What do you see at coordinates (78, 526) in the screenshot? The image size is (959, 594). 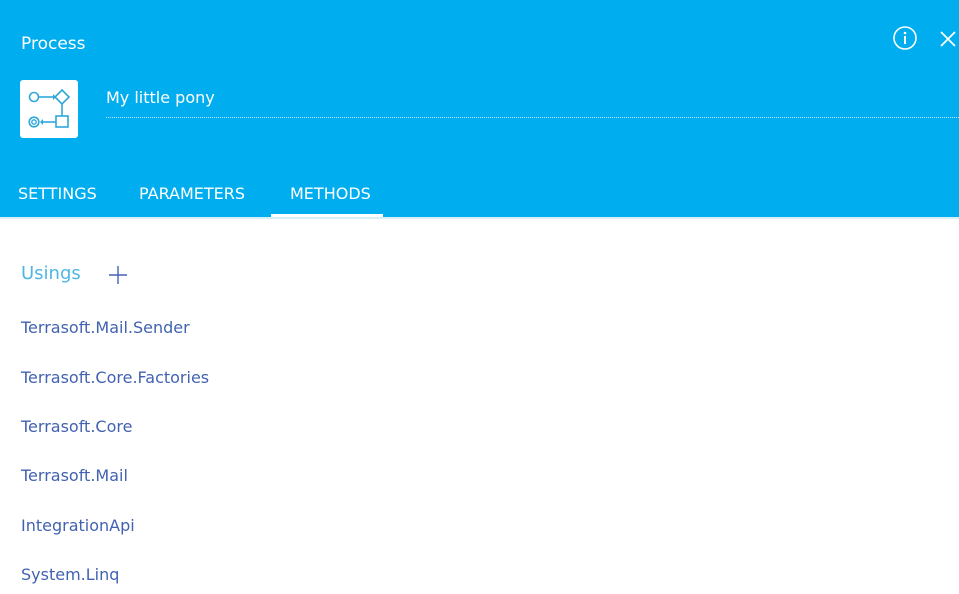 I see `using-item: IntegrationApi` at bounding box center [78, 526].